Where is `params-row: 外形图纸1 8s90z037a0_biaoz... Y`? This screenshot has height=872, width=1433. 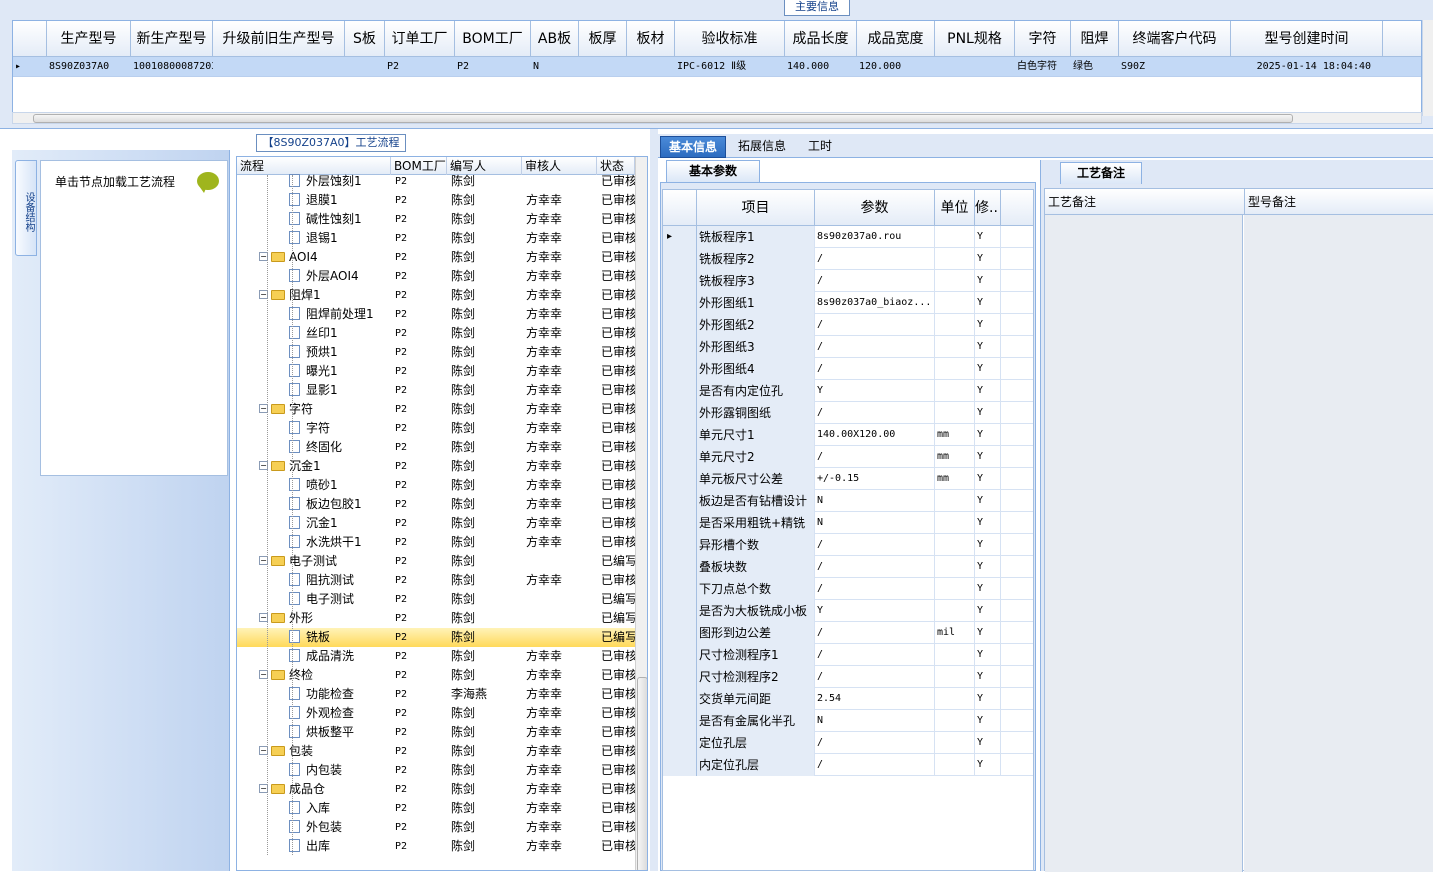 params-row: 外形图纸1 8s90z037a0_biaoz... Y is located at coordinates (848, 303).